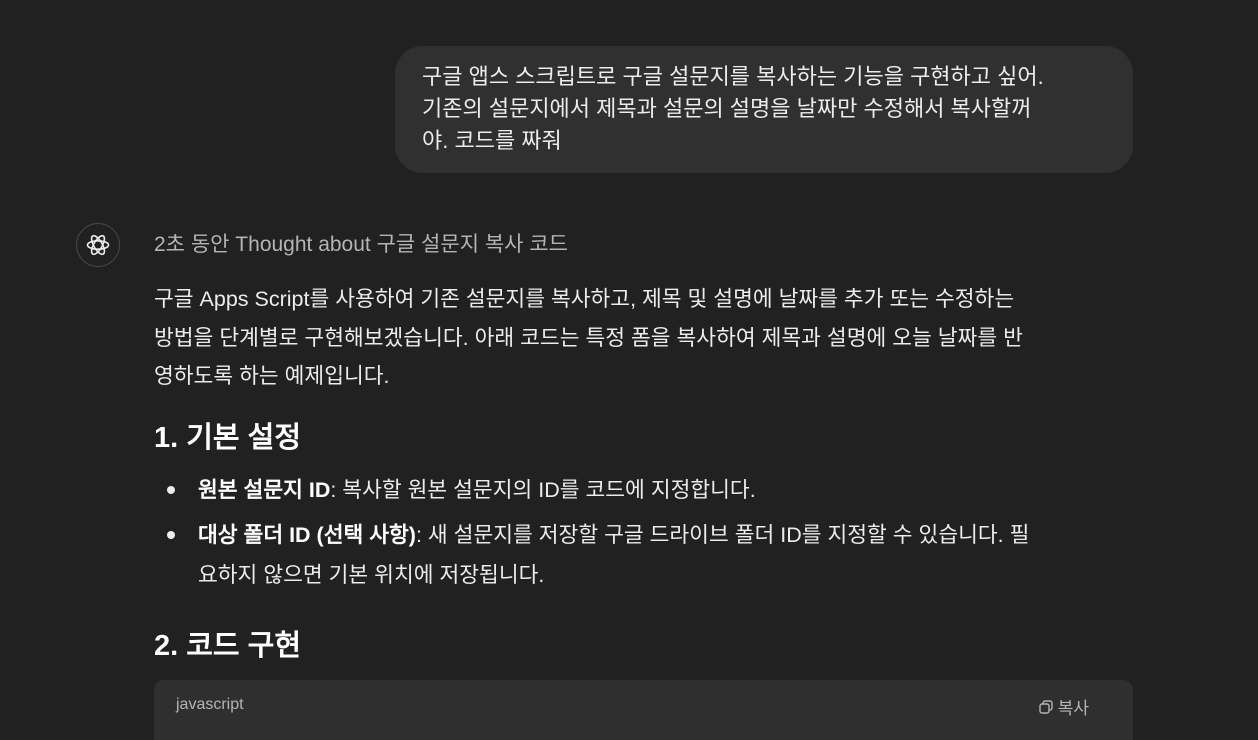  Describe the element at coordinates (643, 710) in the screenshot. I see `code-block: javascript 복사` at that location.